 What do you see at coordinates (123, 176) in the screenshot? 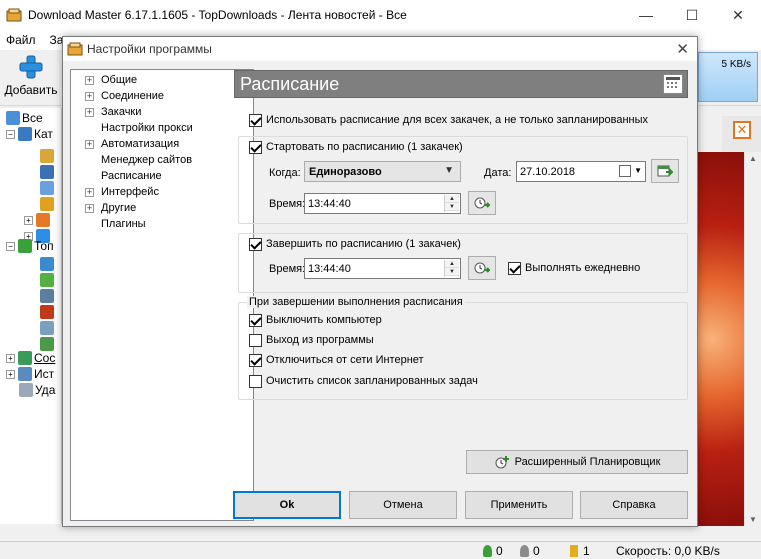
I see `nav-item-schedule: Расписание` at bounding box center [123, 176].